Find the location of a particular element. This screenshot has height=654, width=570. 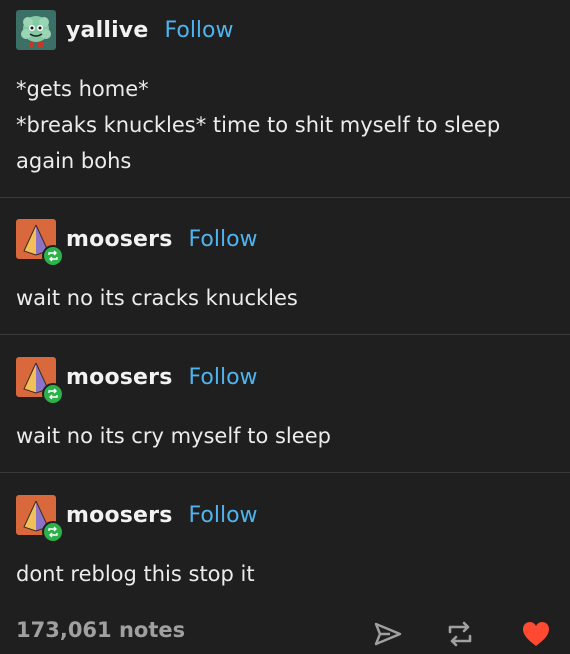

post-header: yallive Follow is located at coordinates (125, 30).